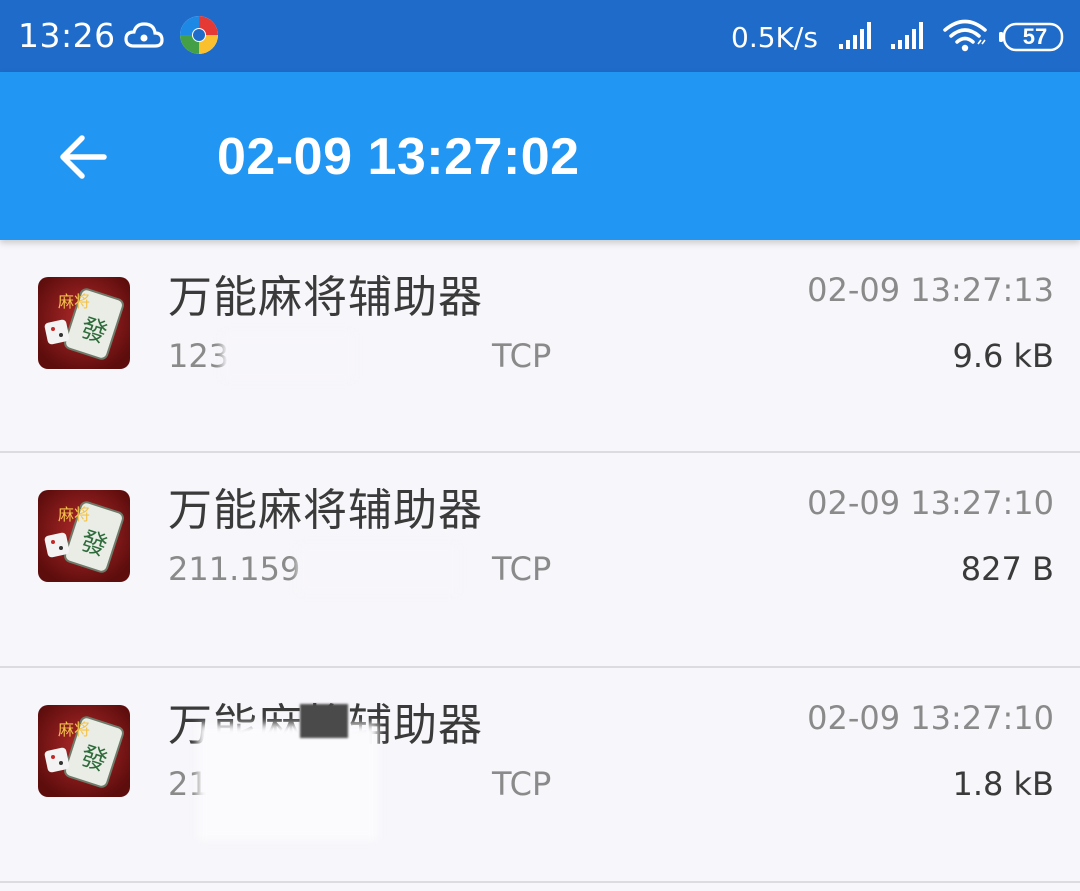 This screenshot has width=1080, height=891. I want to click on wifi-icon, so click(965, 35).